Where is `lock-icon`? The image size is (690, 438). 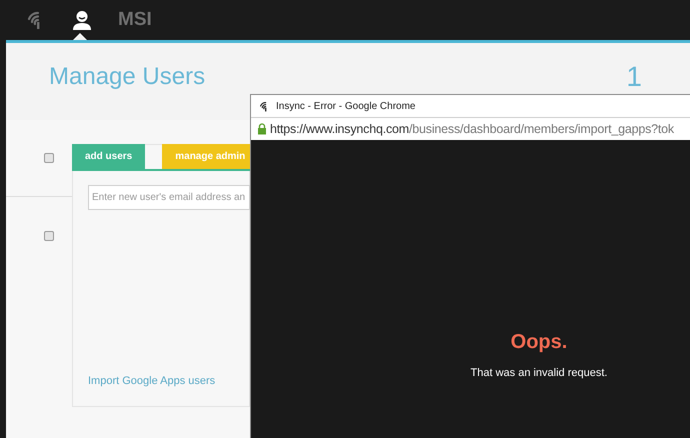
lock-icon is located at coordinates (262, 129).